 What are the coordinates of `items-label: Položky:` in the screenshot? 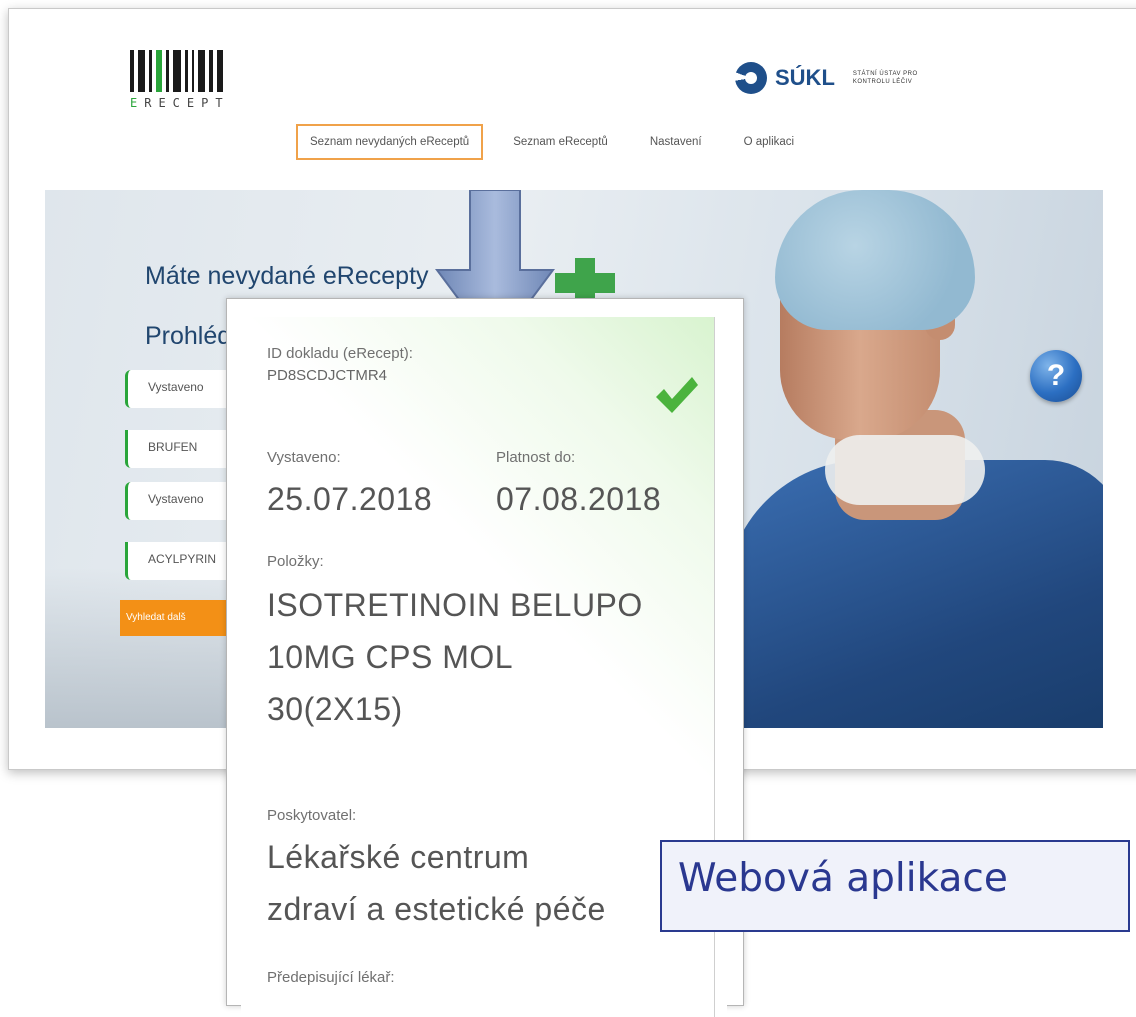 It's located at (295, 561).